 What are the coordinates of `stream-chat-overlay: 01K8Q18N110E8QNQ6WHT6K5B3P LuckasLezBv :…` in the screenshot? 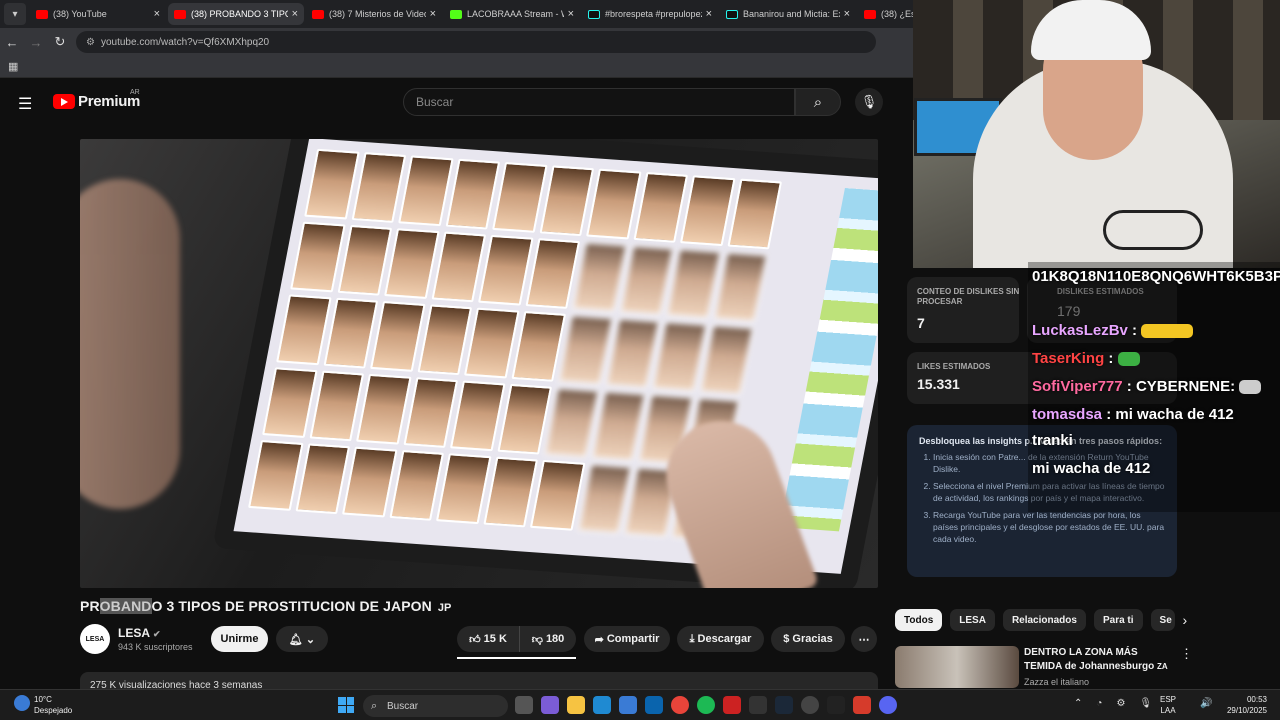 It's located at (1154, 387).